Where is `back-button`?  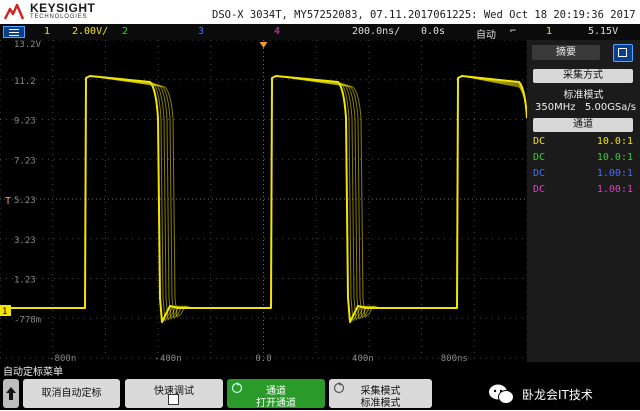
back-button is located at coordinates (11, 393).